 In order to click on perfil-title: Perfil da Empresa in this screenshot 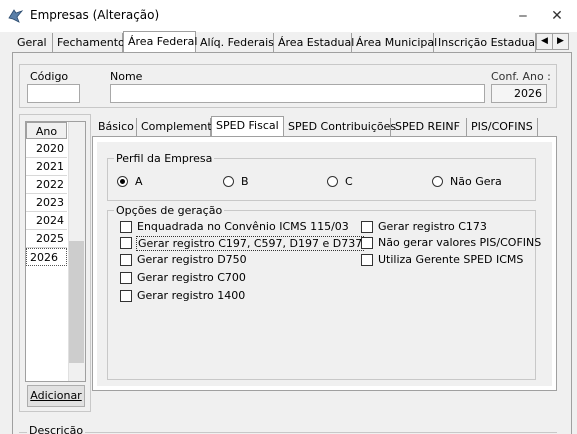, I will do `click(164, 158)`.